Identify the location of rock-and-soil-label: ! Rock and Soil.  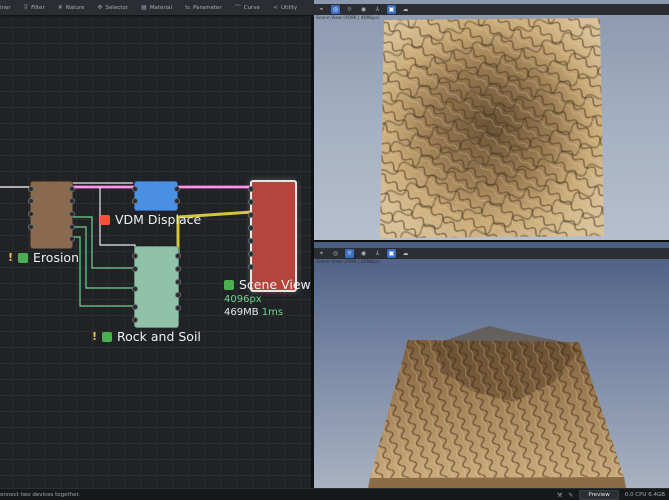
(146, 336).